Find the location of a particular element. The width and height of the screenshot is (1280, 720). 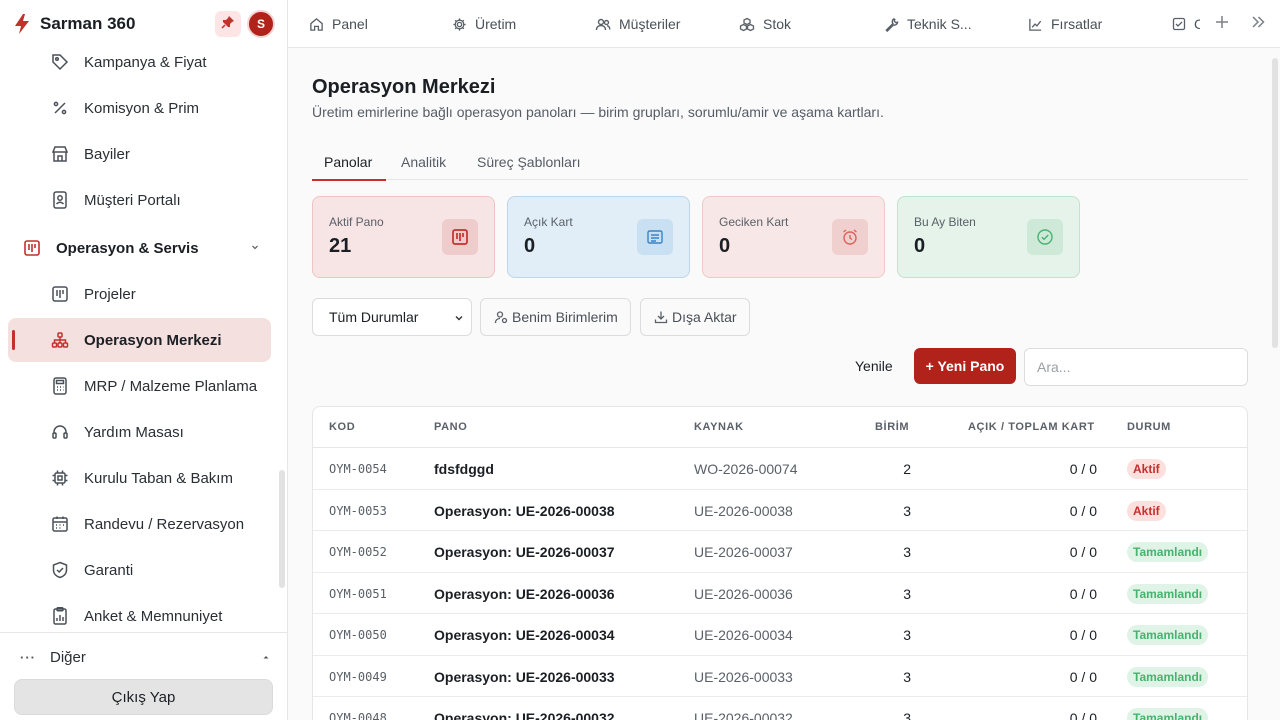

kpi-value: 21 is located at coordinates (340, 246).